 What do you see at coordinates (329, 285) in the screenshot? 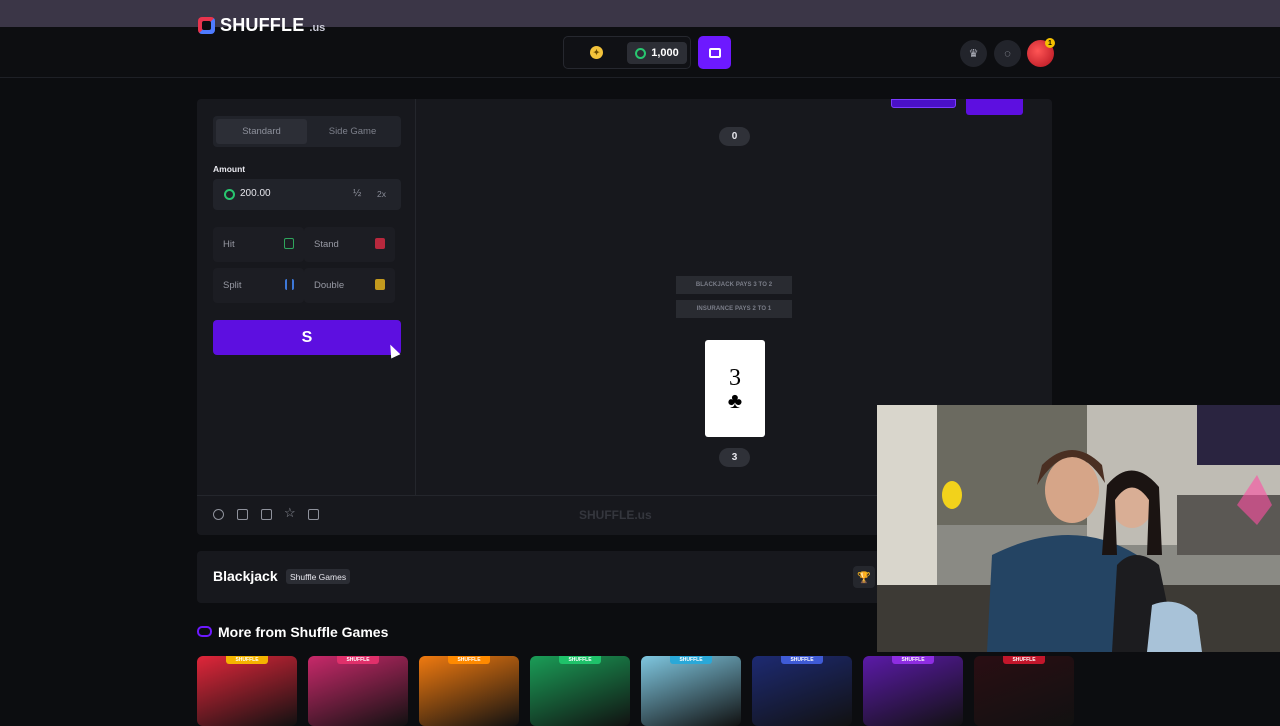
I see `double-label: Double` at bounding box center [329, 285].